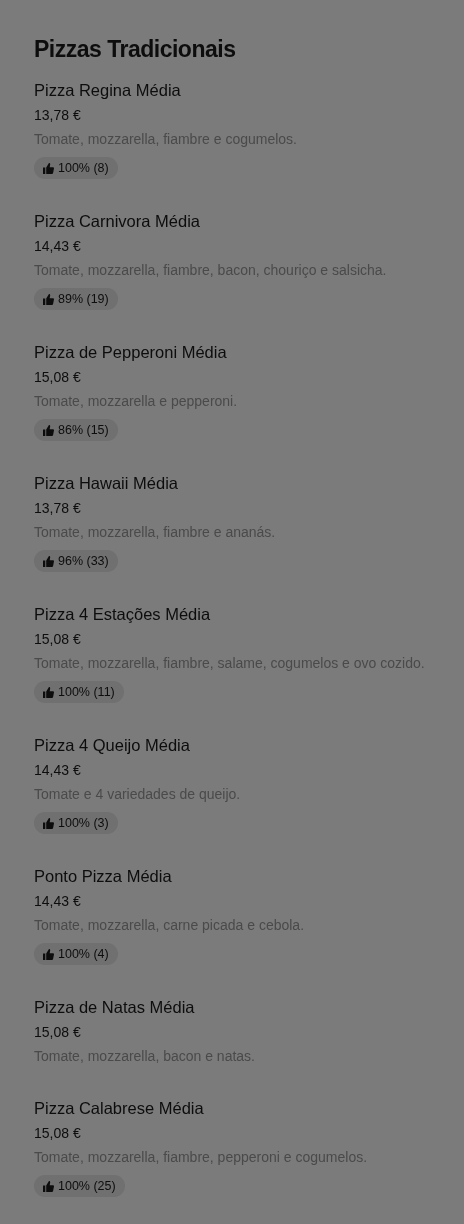 The image size is (464, 1224). I want to click on rating-text: 100% (4), so click(83, 954).